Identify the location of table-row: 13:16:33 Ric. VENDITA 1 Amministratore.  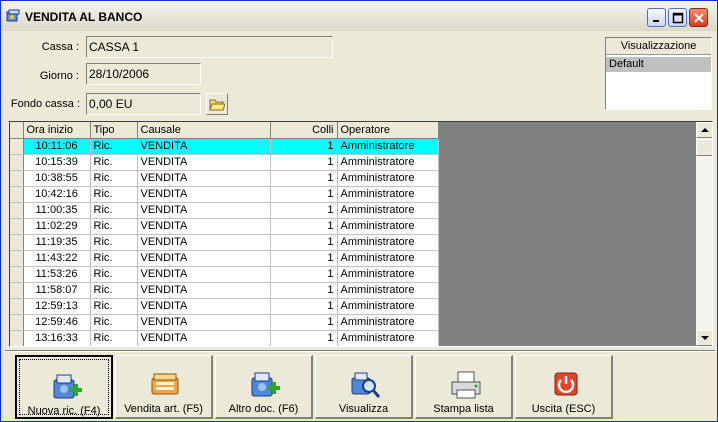
(224, 338).